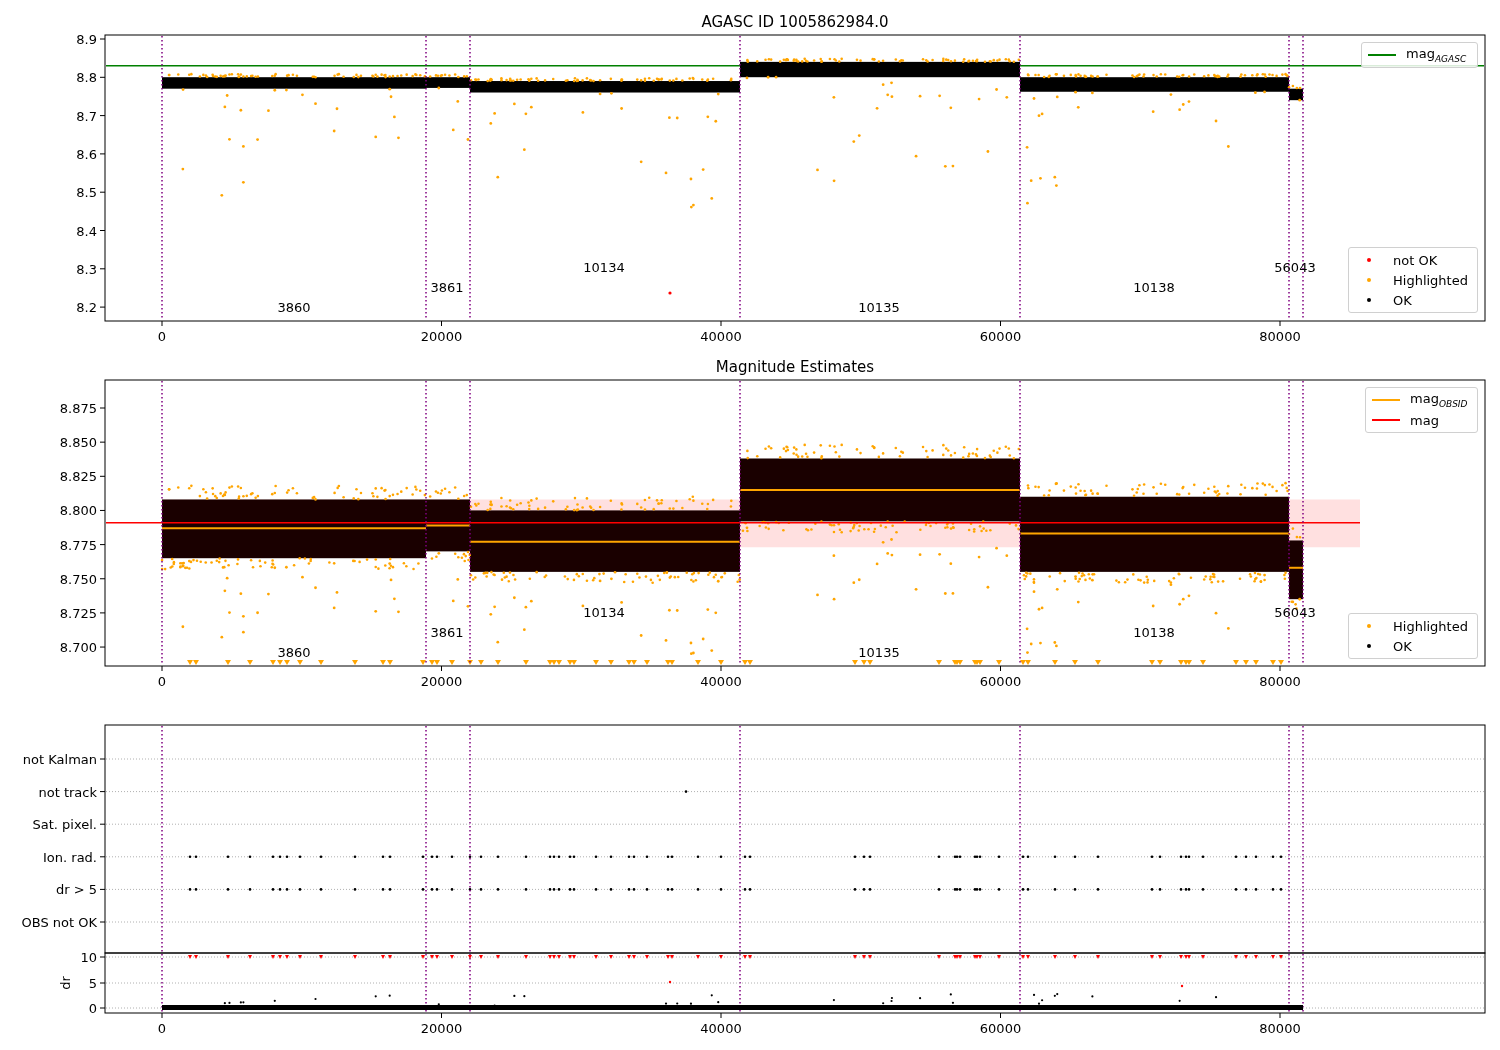 This screenshot has height=1050, width=1500. What do you see at coordinates (67, 792) in the screenshot?
I see `axis-tick-label: not track` at bounding box center [67, 792].